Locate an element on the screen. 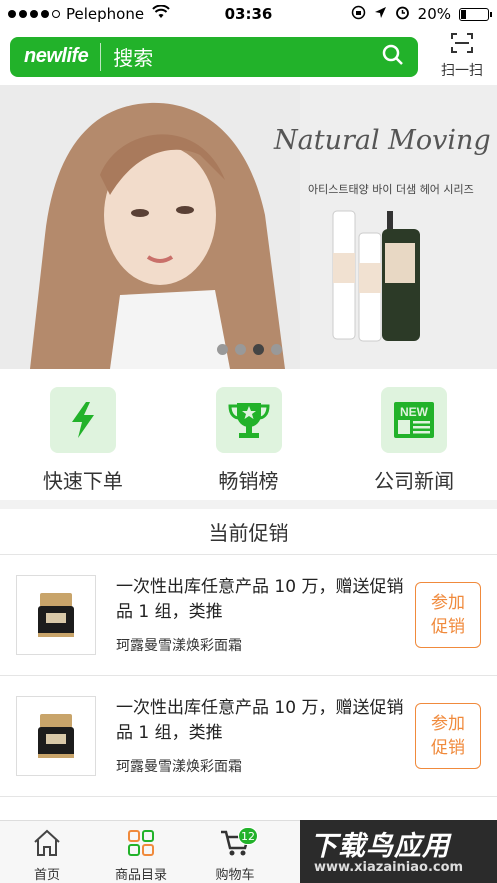  tab-cart: 12 购物车 is located at coordinates (235, 852).